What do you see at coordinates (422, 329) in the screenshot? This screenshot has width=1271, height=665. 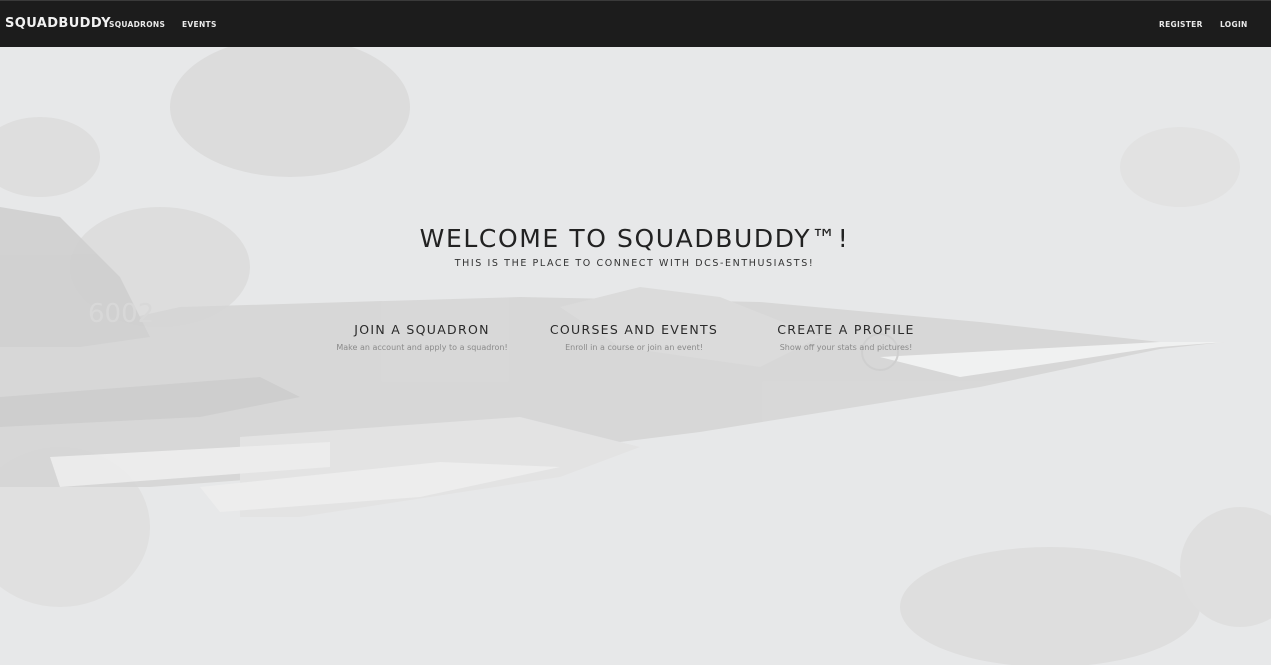 I see `feature-title: JOIN A SQUADRON` at bounding box center [422, 329].